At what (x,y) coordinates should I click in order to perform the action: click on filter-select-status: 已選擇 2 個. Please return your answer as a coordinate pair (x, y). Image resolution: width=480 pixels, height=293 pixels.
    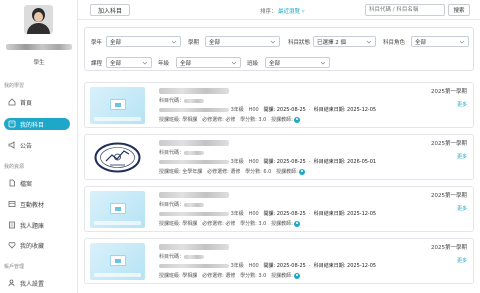
    Looking at the image, I should click on (344, 41).